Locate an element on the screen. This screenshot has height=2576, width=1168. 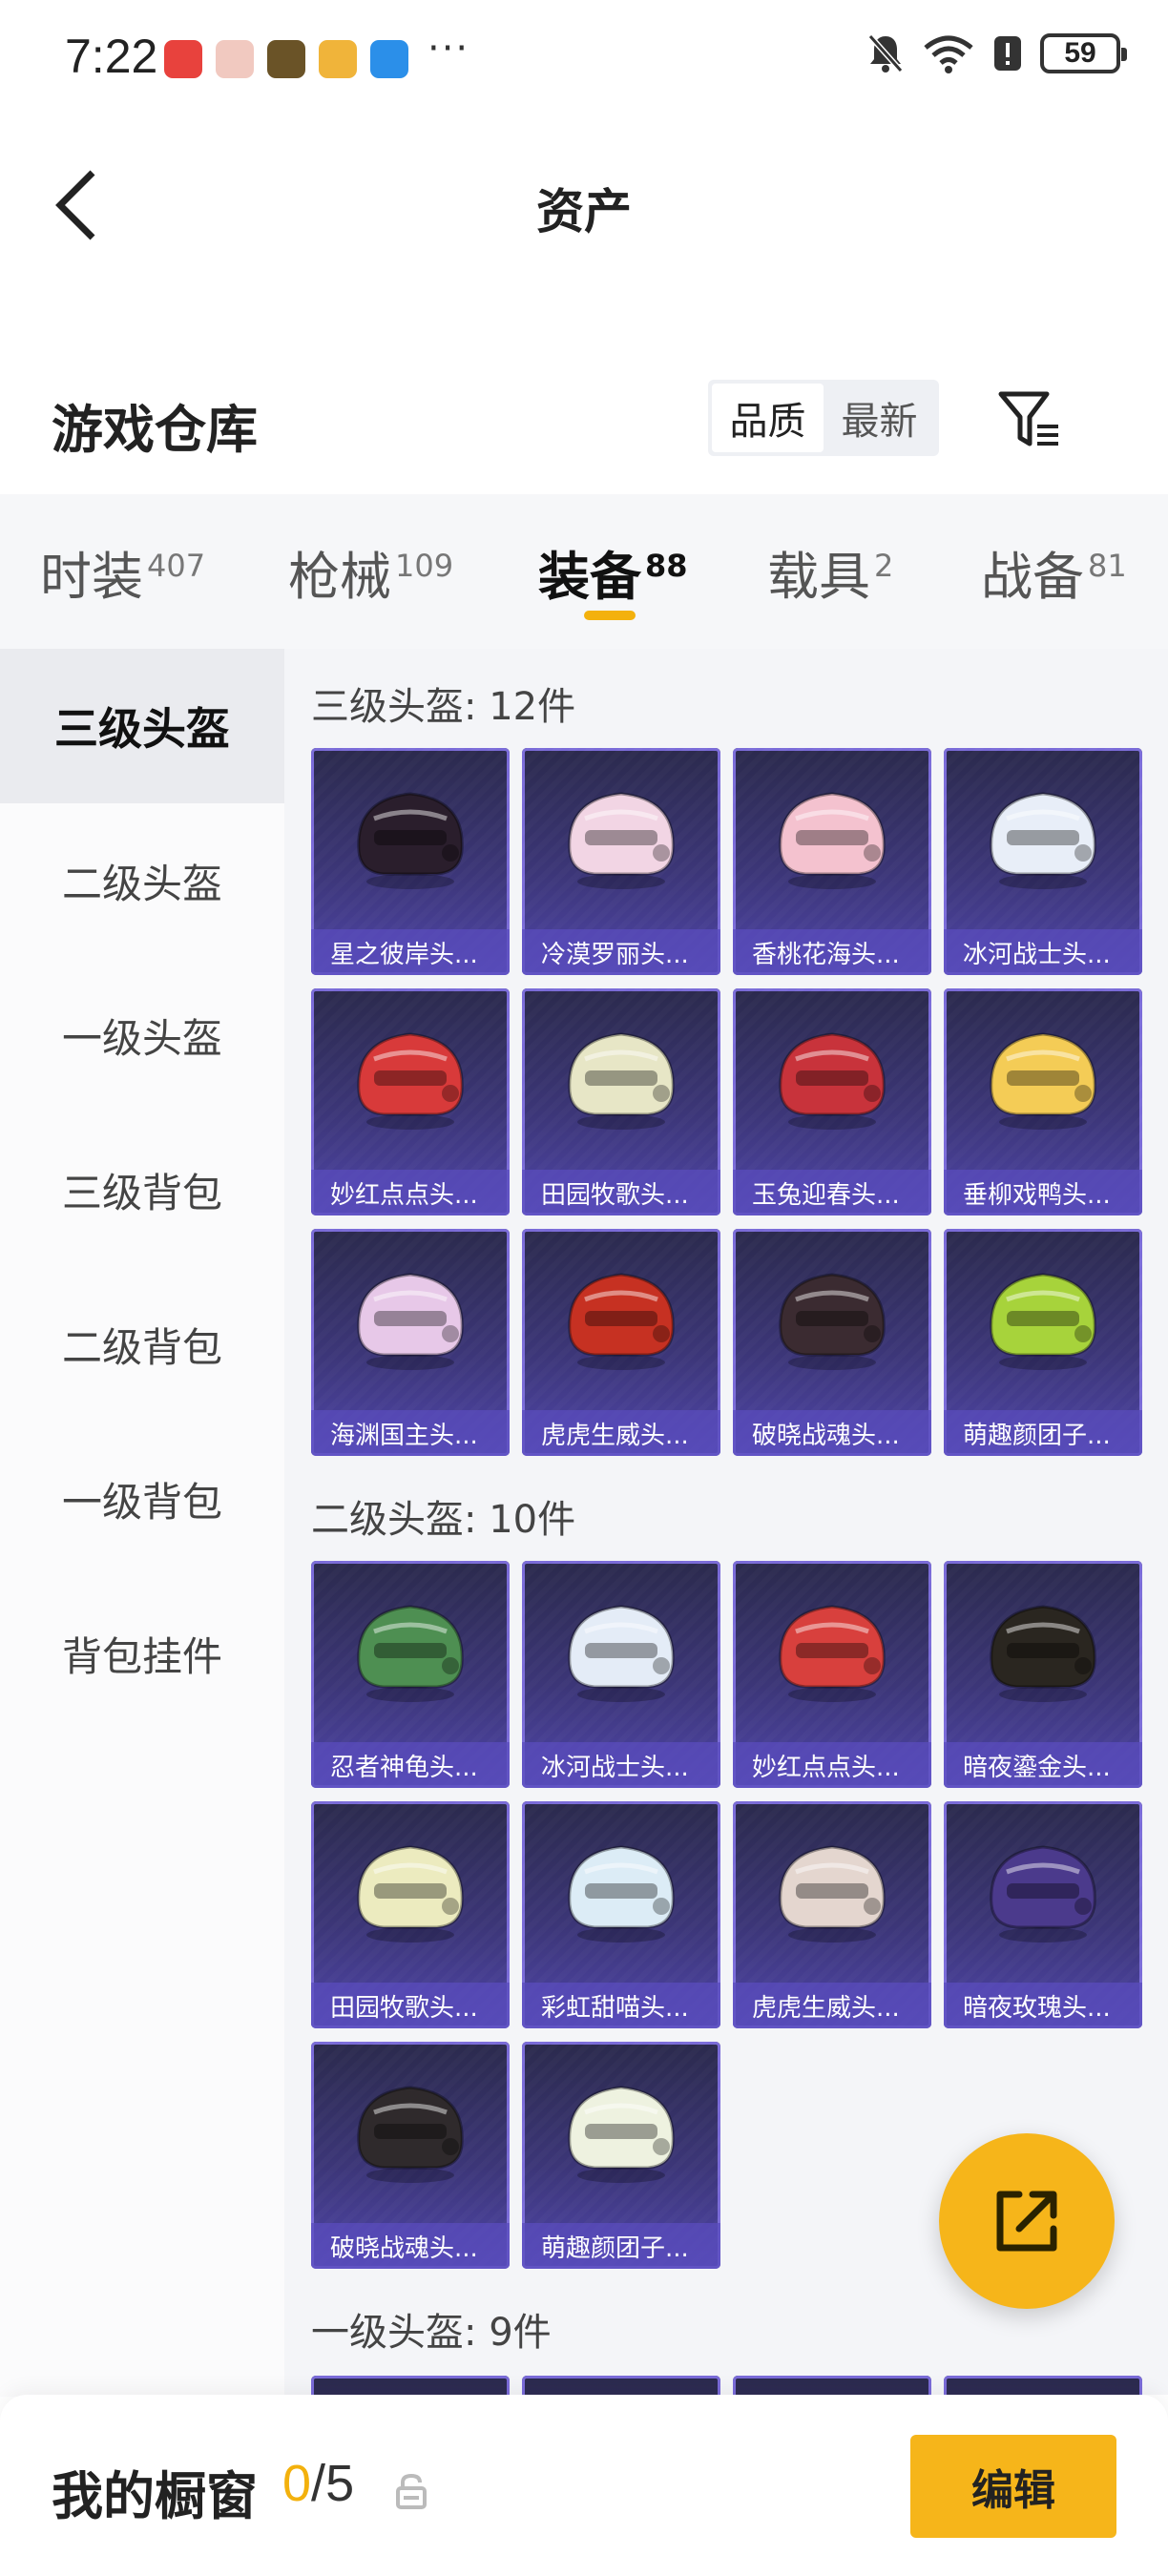
sidebar-item-backpack-charm: 背包挂件 is located at coordinates (142, 1653).